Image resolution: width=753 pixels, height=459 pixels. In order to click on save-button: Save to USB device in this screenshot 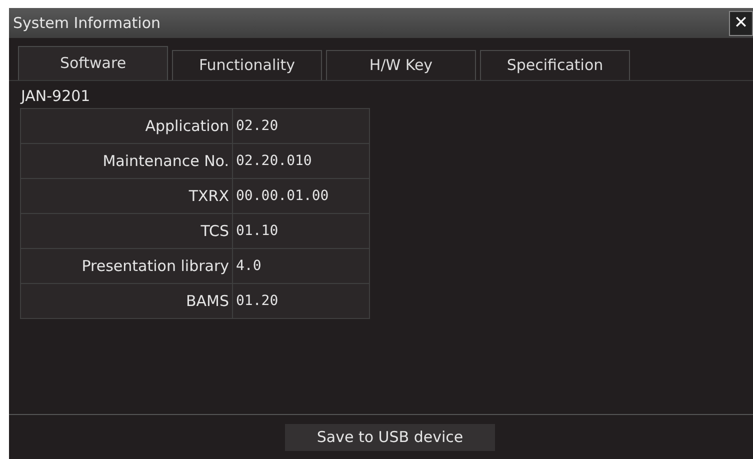, I will do `click(390, 437)`.